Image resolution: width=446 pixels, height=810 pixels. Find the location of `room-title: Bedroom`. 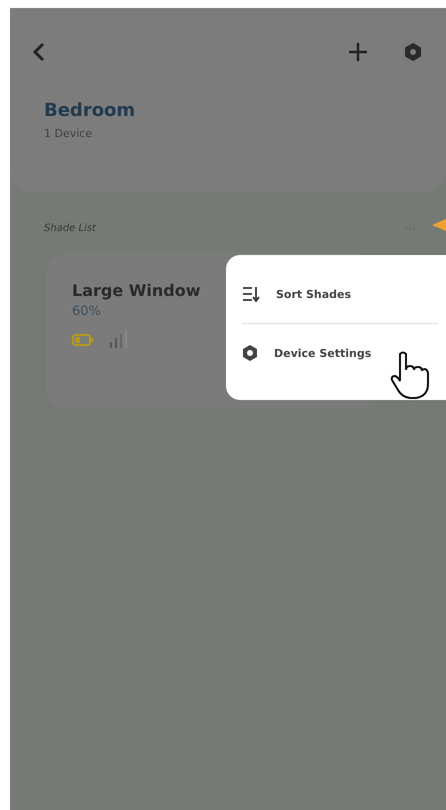

room-title: Bedroom is located at coordinates (90, 110).